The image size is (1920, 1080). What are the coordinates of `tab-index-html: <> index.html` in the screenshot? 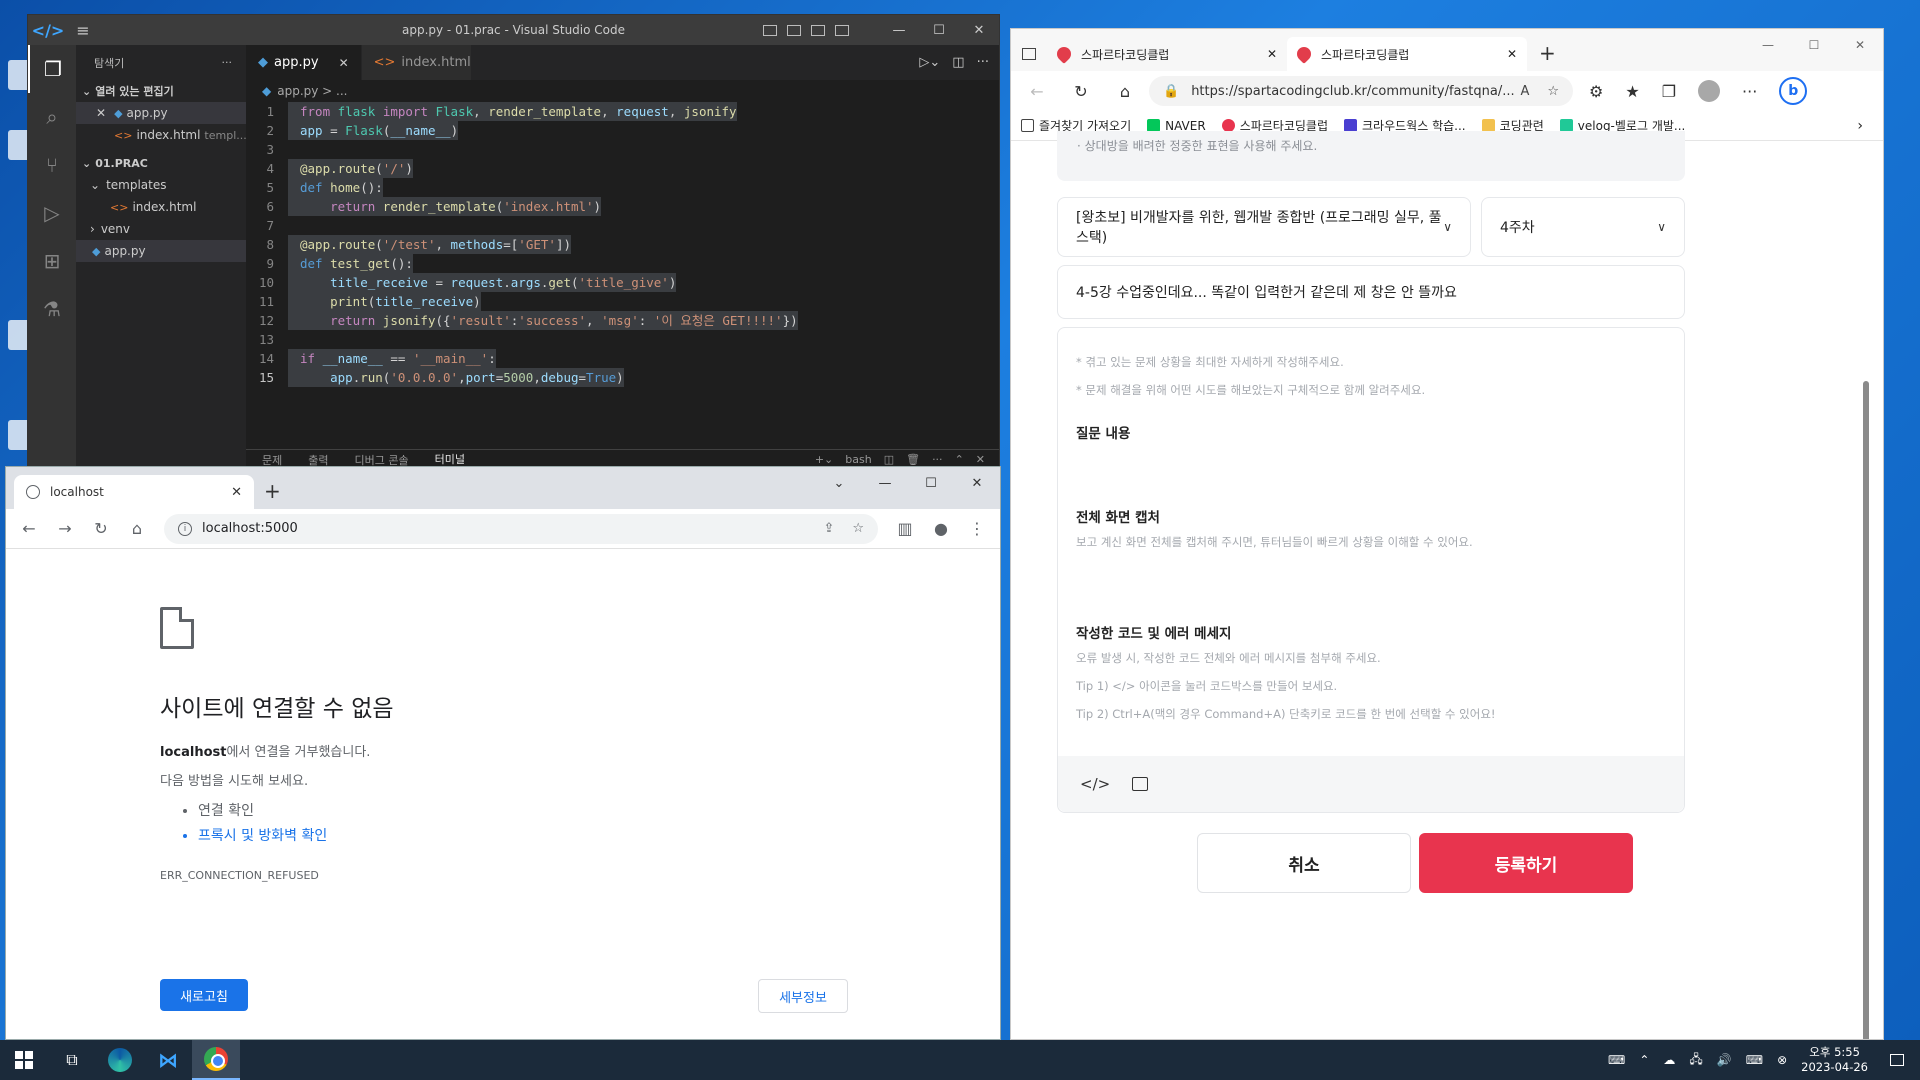 It's located at (416, 62).